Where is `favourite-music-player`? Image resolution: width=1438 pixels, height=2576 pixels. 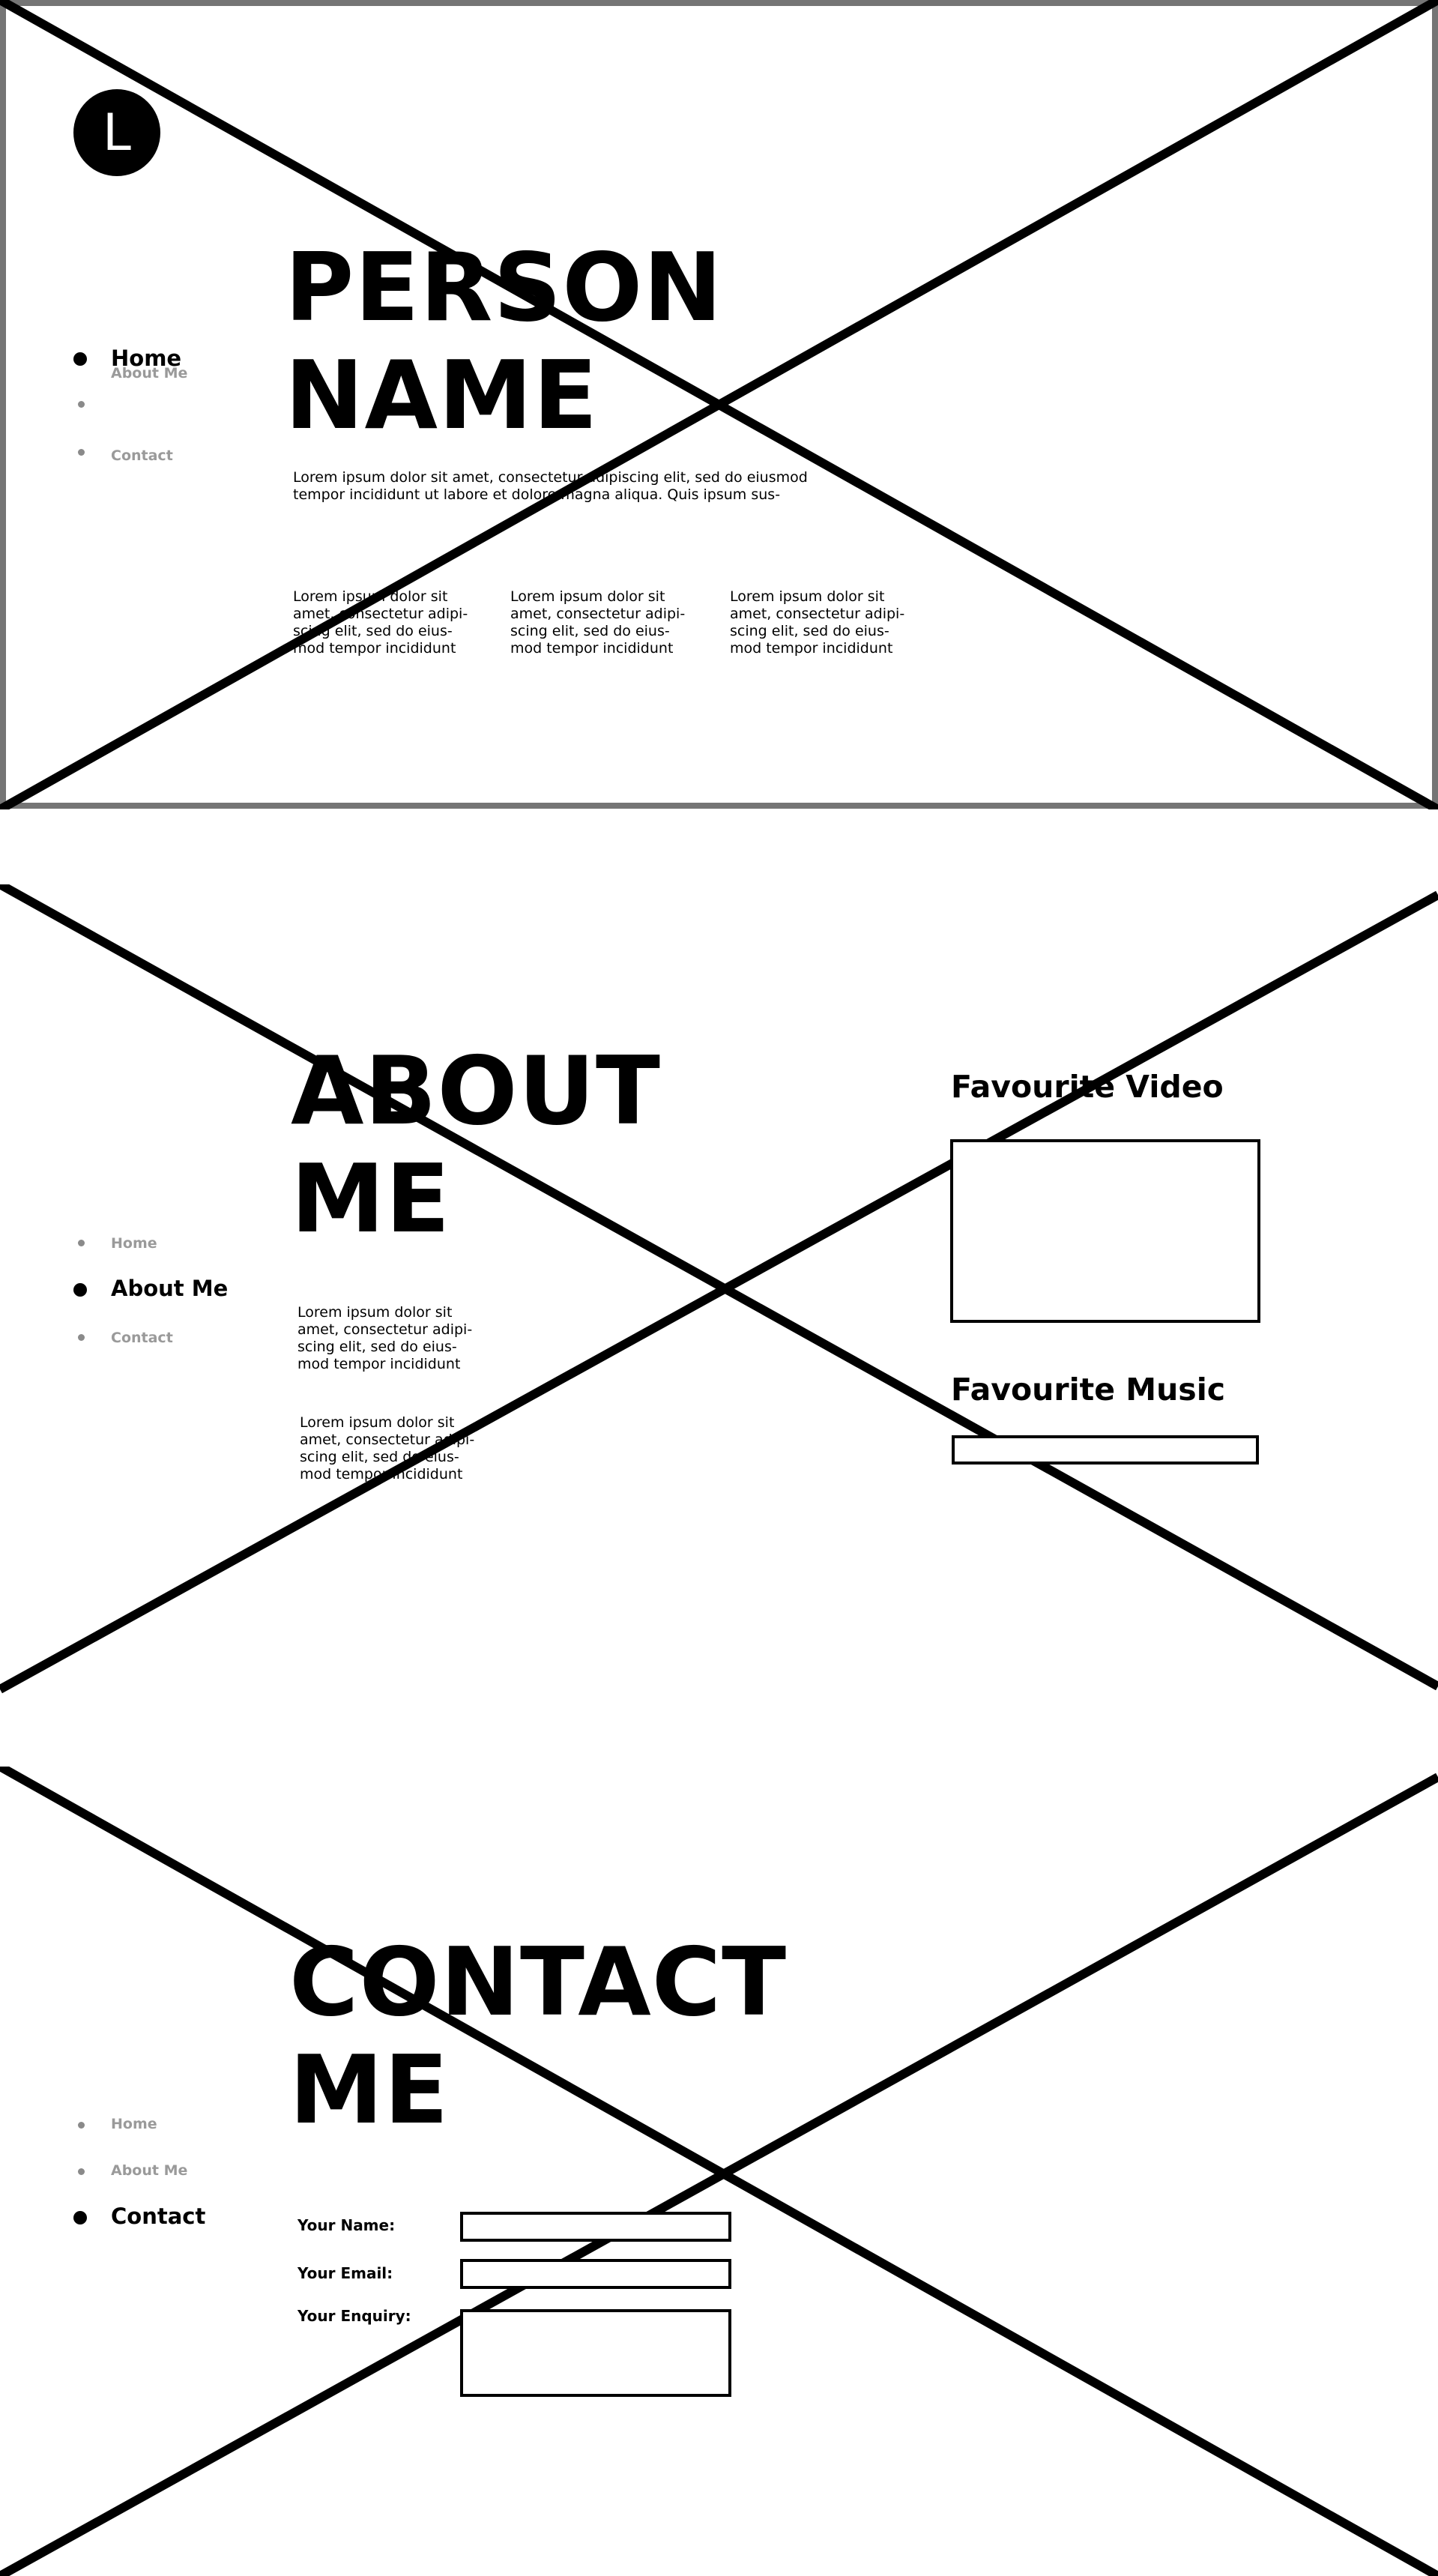
favourite-music-player is located at coordinates (1105, 1450).